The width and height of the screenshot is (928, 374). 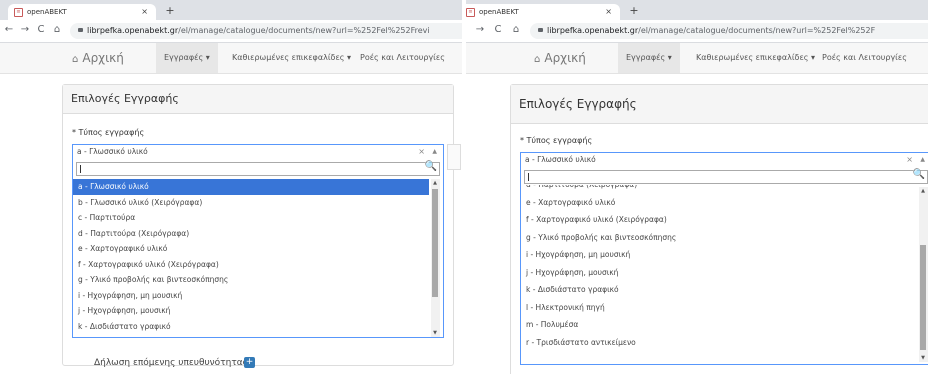 What do you see at coordinates (719, 325) in the screenshot?
I see `option-item: m - Πολυμέσα` at bounding box center [719, 325].